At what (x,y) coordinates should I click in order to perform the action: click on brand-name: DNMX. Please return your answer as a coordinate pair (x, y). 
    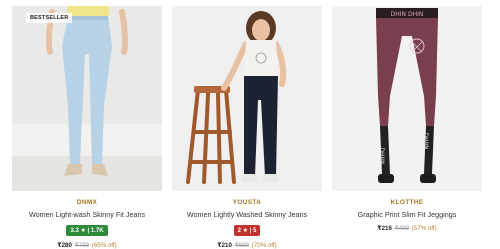
    Looking at the image, I should click on (87, 202).